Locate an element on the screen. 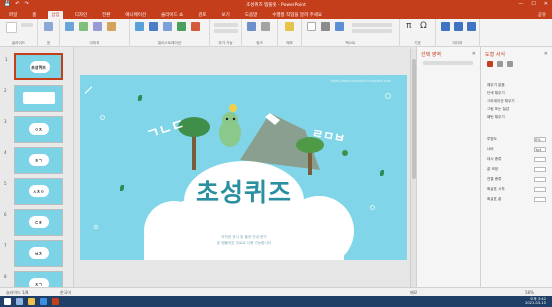 The width and height of the screenshot is (552, 307). equation-icon: π is located at coordinates (408, 26).